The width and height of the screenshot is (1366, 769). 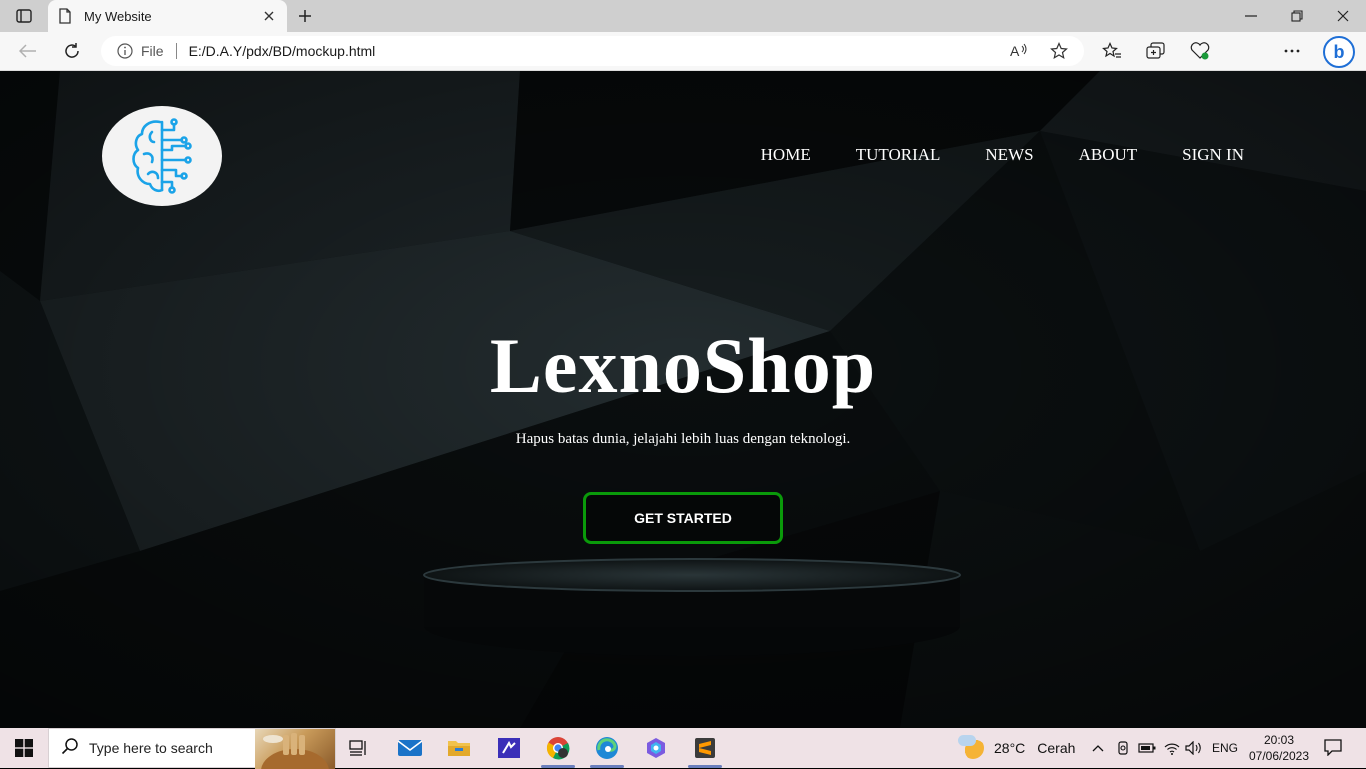 What do you see at coordinates (1056, 748) in the screenshot?
I see `weather-condition: Cerah` at bounding box center [1056, 748].